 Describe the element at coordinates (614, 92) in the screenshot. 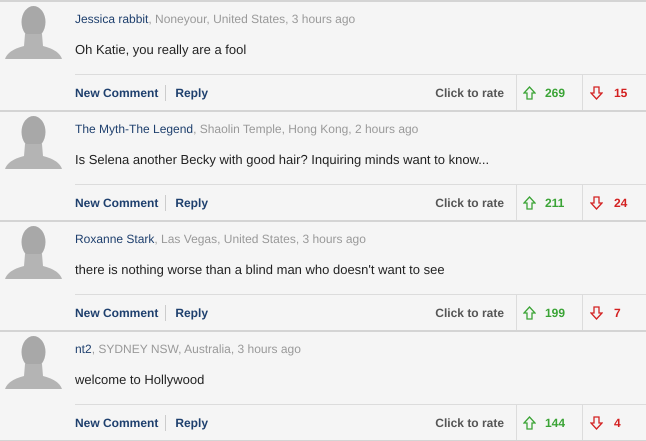

I see `downvote-button: 15` at that location.